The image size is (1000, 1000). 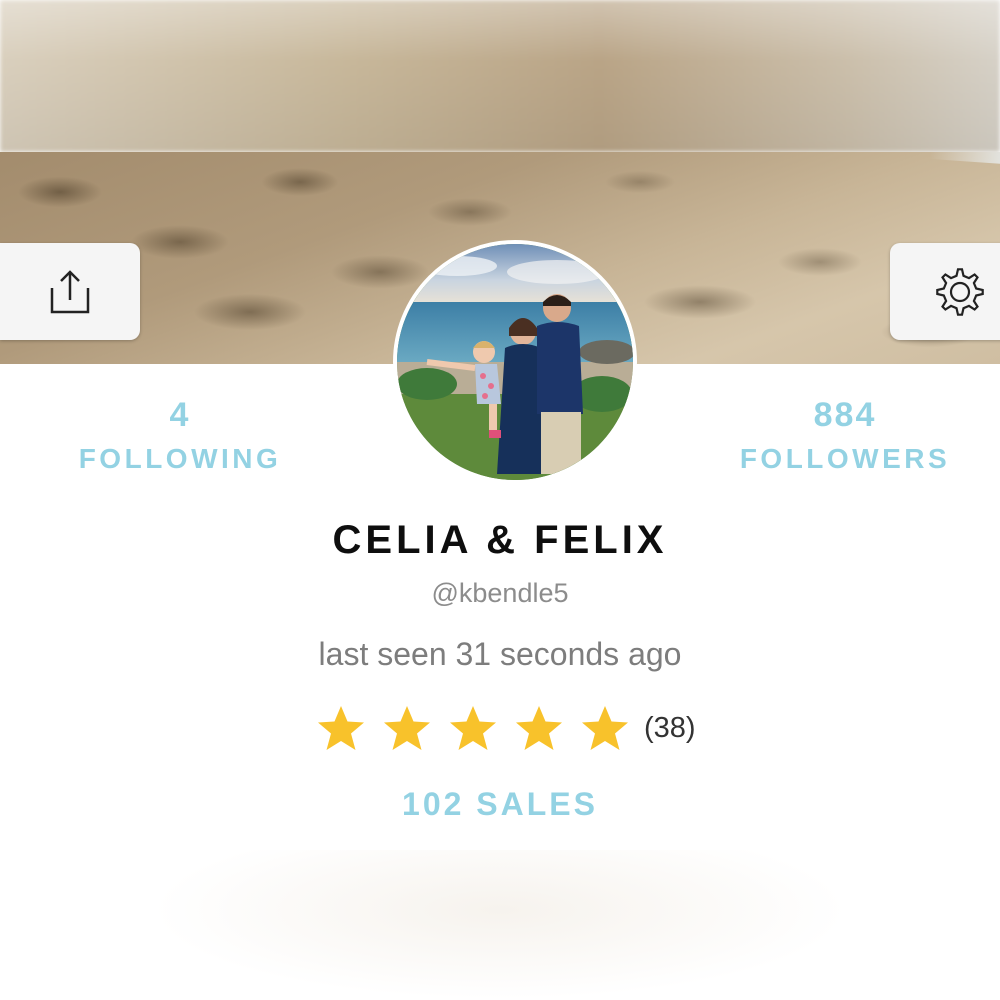 I want to click on rating-count: (38), so click(x=670, y=727).